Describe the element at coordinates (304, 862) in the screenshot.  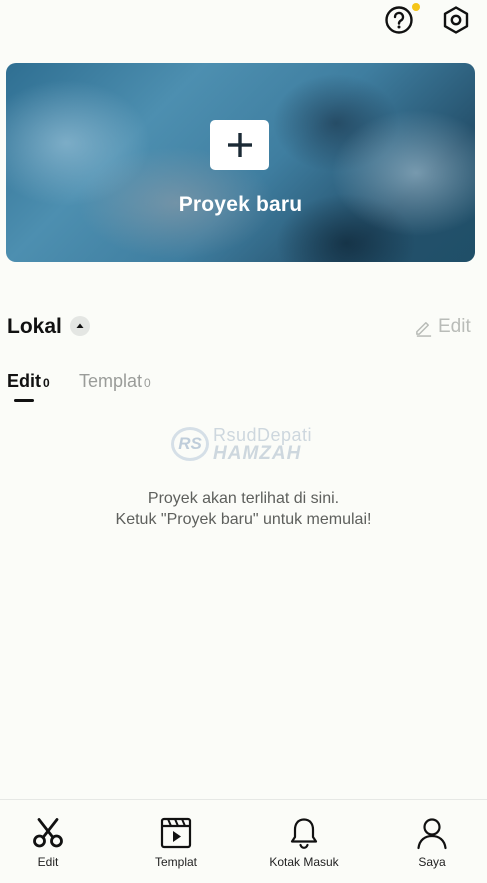
I see `nav-kotak-masuk-label: Kotak Masuk` at that location.